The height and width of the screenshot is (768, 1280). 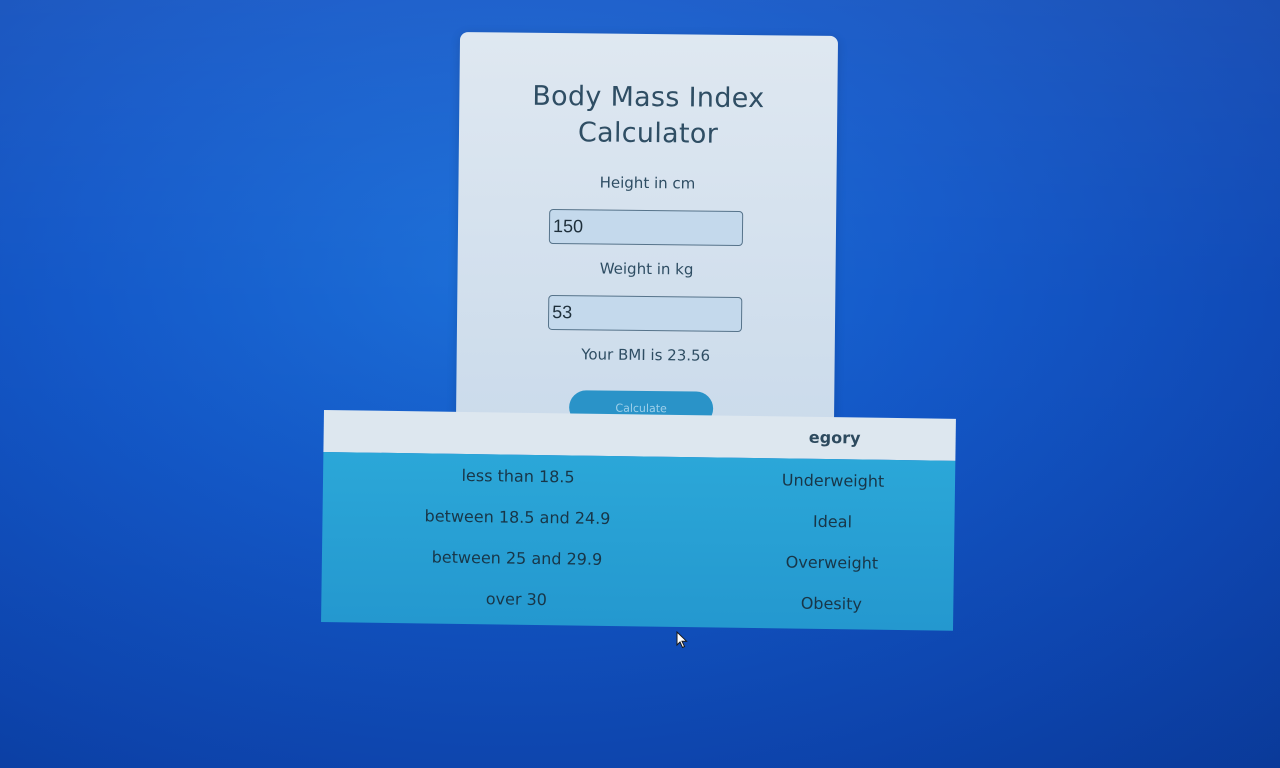 What do you see at coordinates (637, 601) in the screenshot?
I see `table-row: over 30 Obesity` at bounding box center [637, 601].